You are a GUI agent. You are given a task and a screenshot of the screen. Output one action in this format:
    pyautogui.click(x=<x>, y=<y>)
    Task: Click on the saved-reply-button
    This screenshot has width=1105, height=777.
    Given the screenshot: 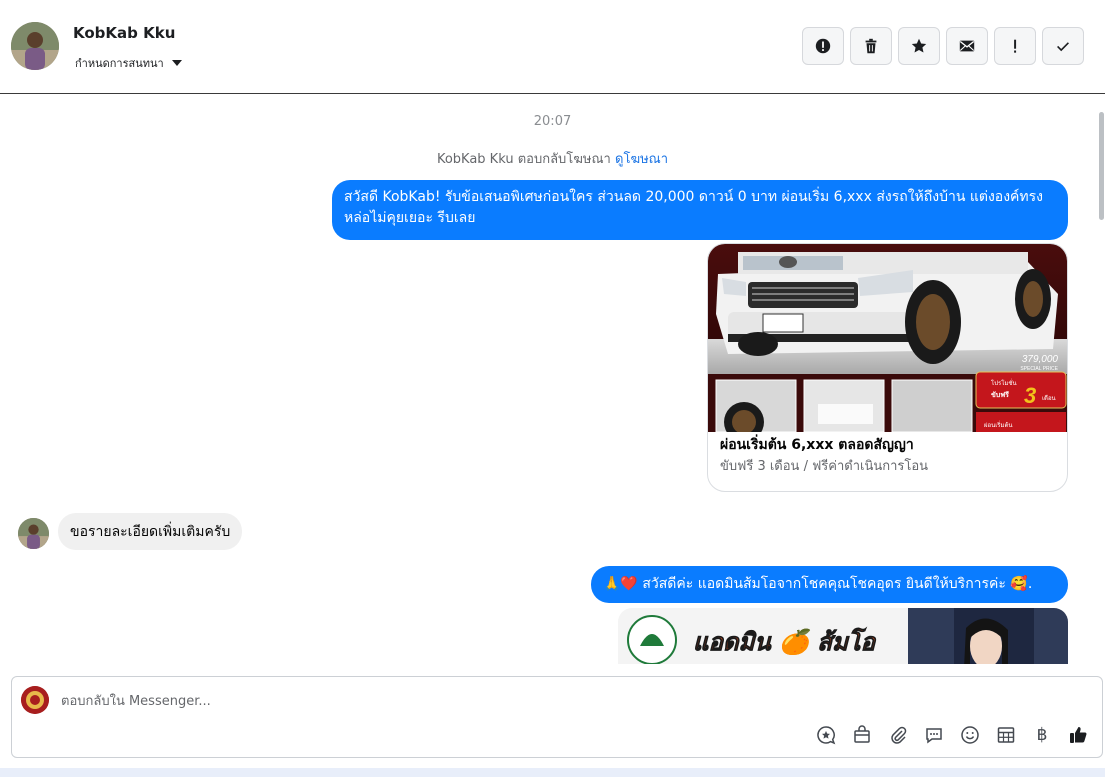 What is the action you would take?
    pyautogui.click(x=826, y=735)
    